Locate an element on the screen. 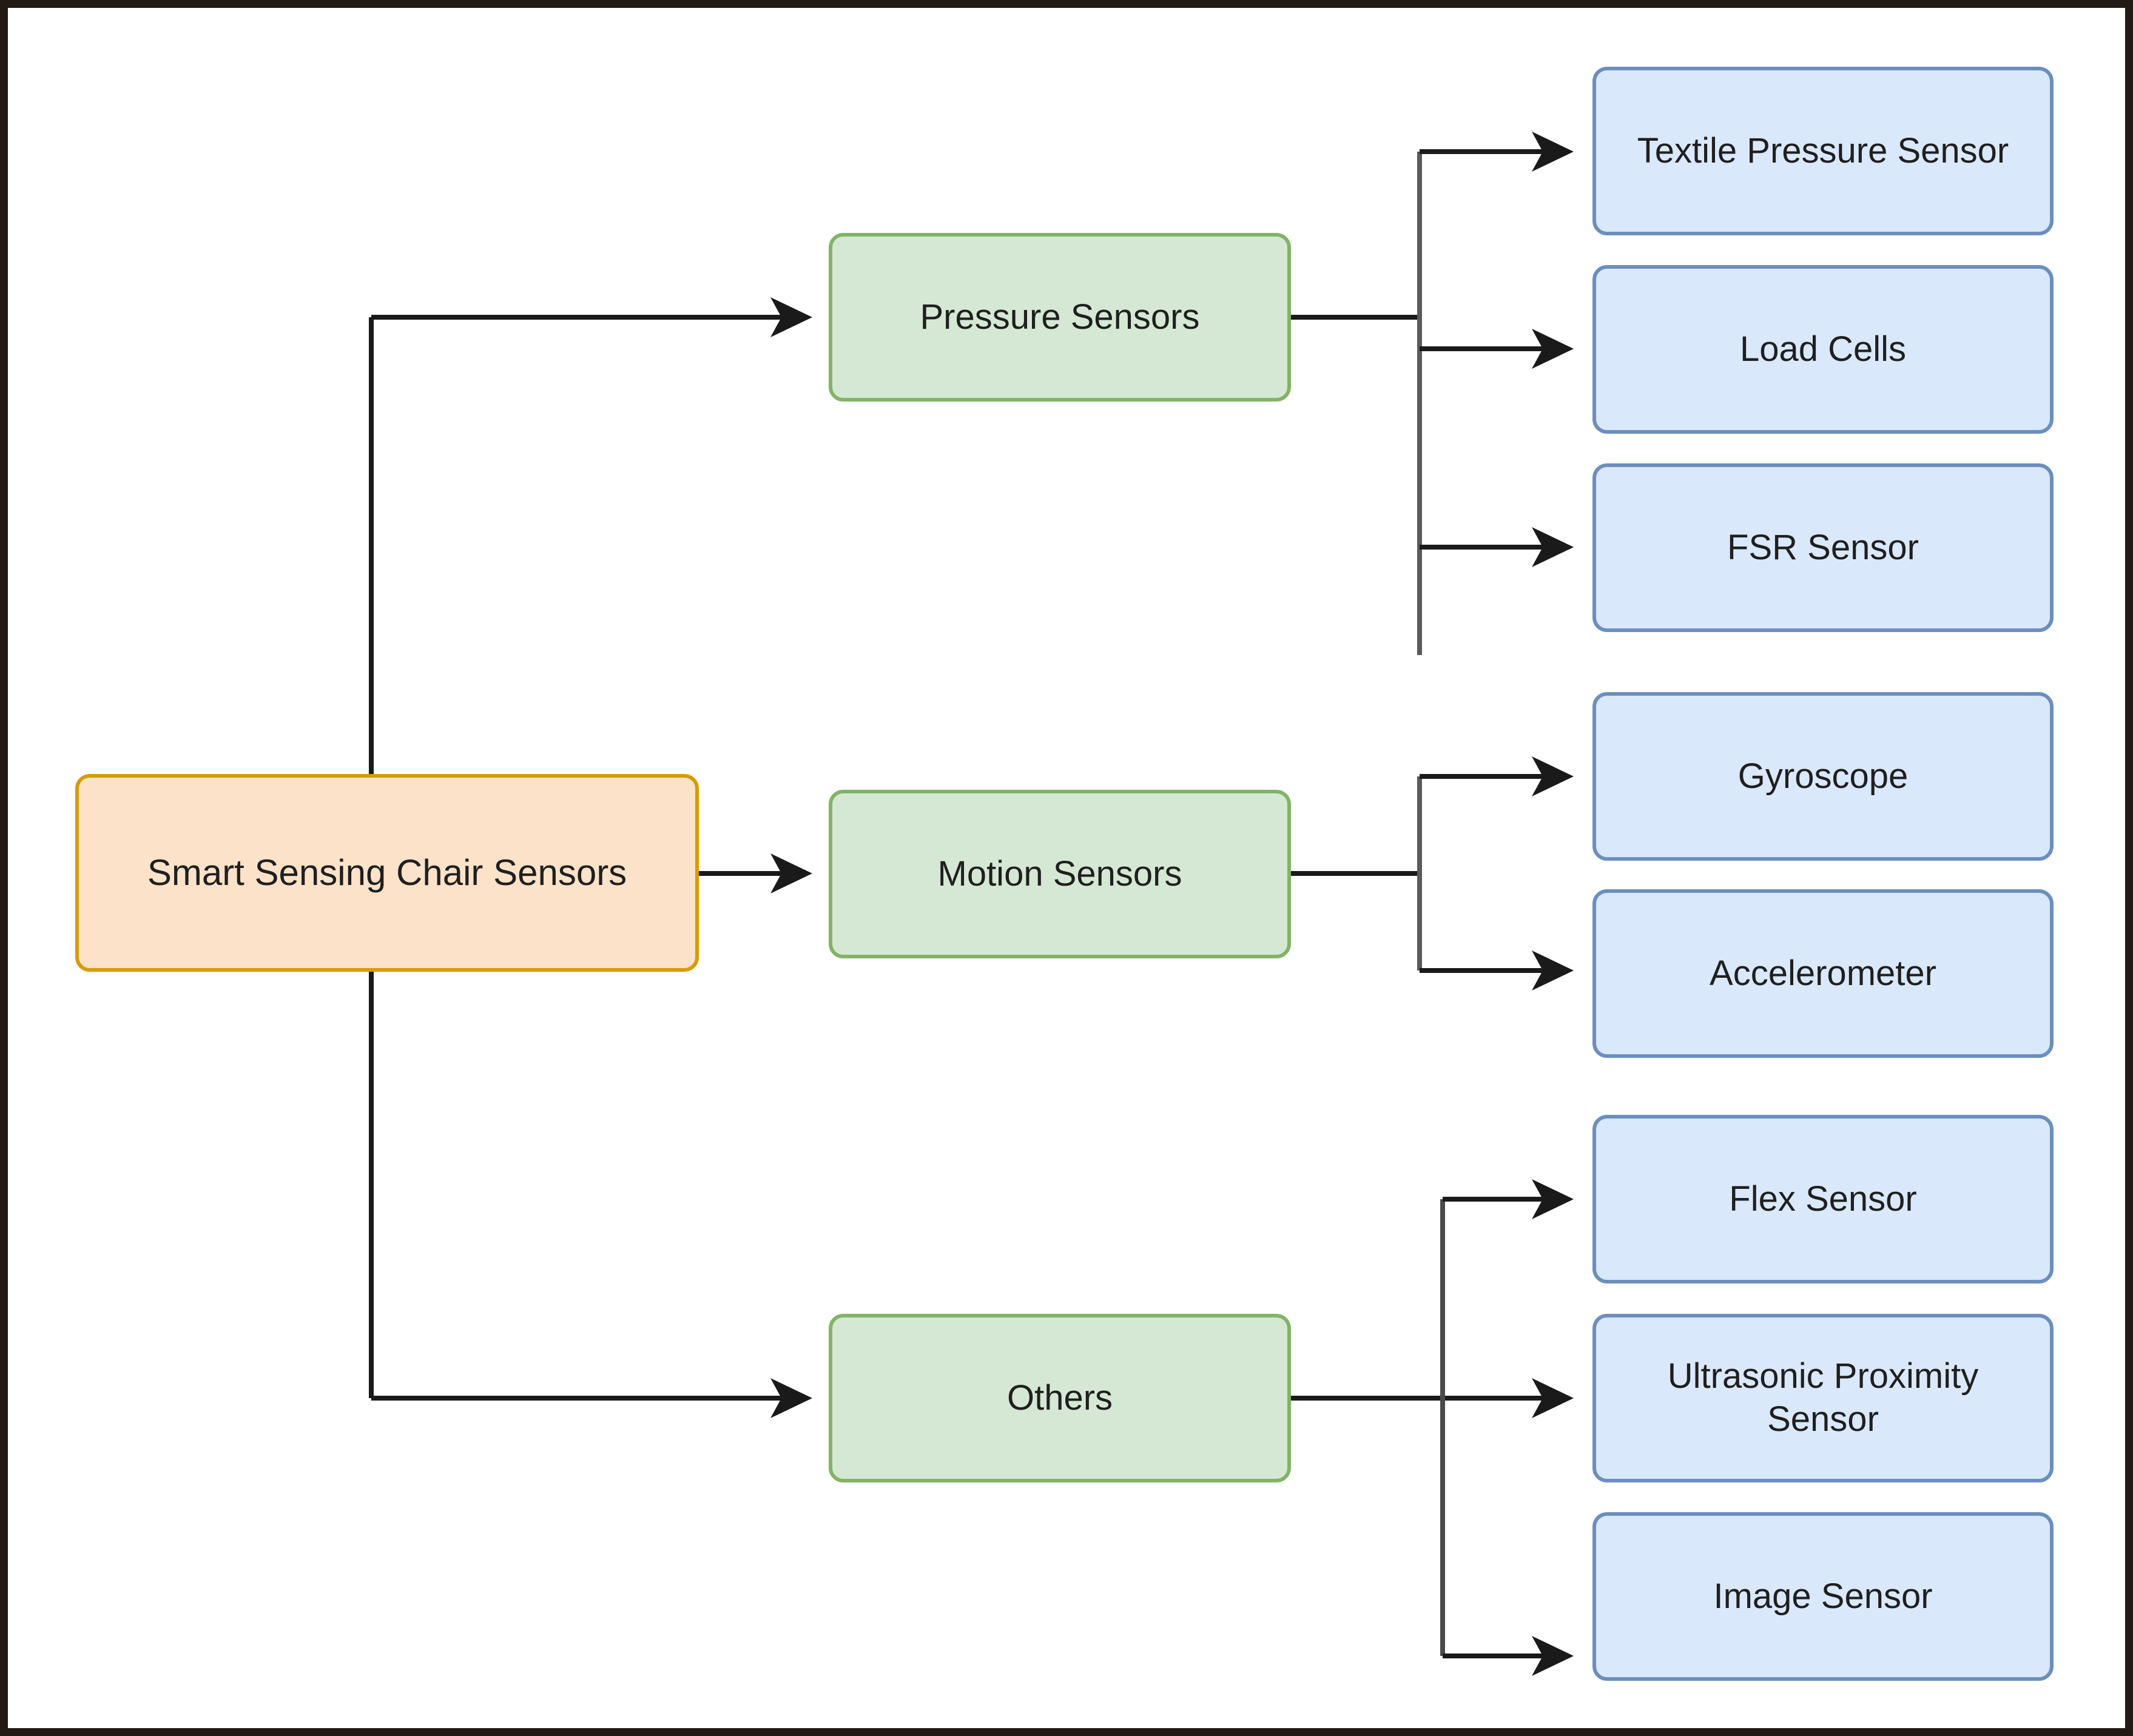  node-leaf-label: Textile Pressure Sensor is located at coordinates (1823, 150).